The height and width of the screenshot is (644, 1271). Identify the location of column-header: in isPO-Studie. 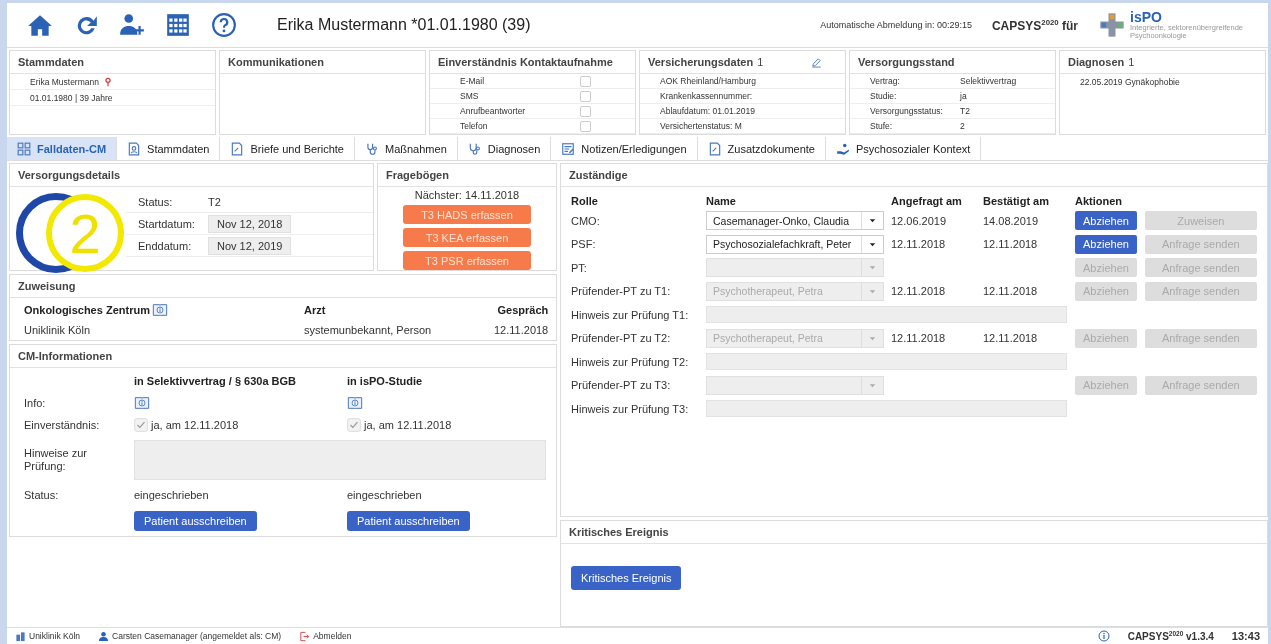
(385, 381).